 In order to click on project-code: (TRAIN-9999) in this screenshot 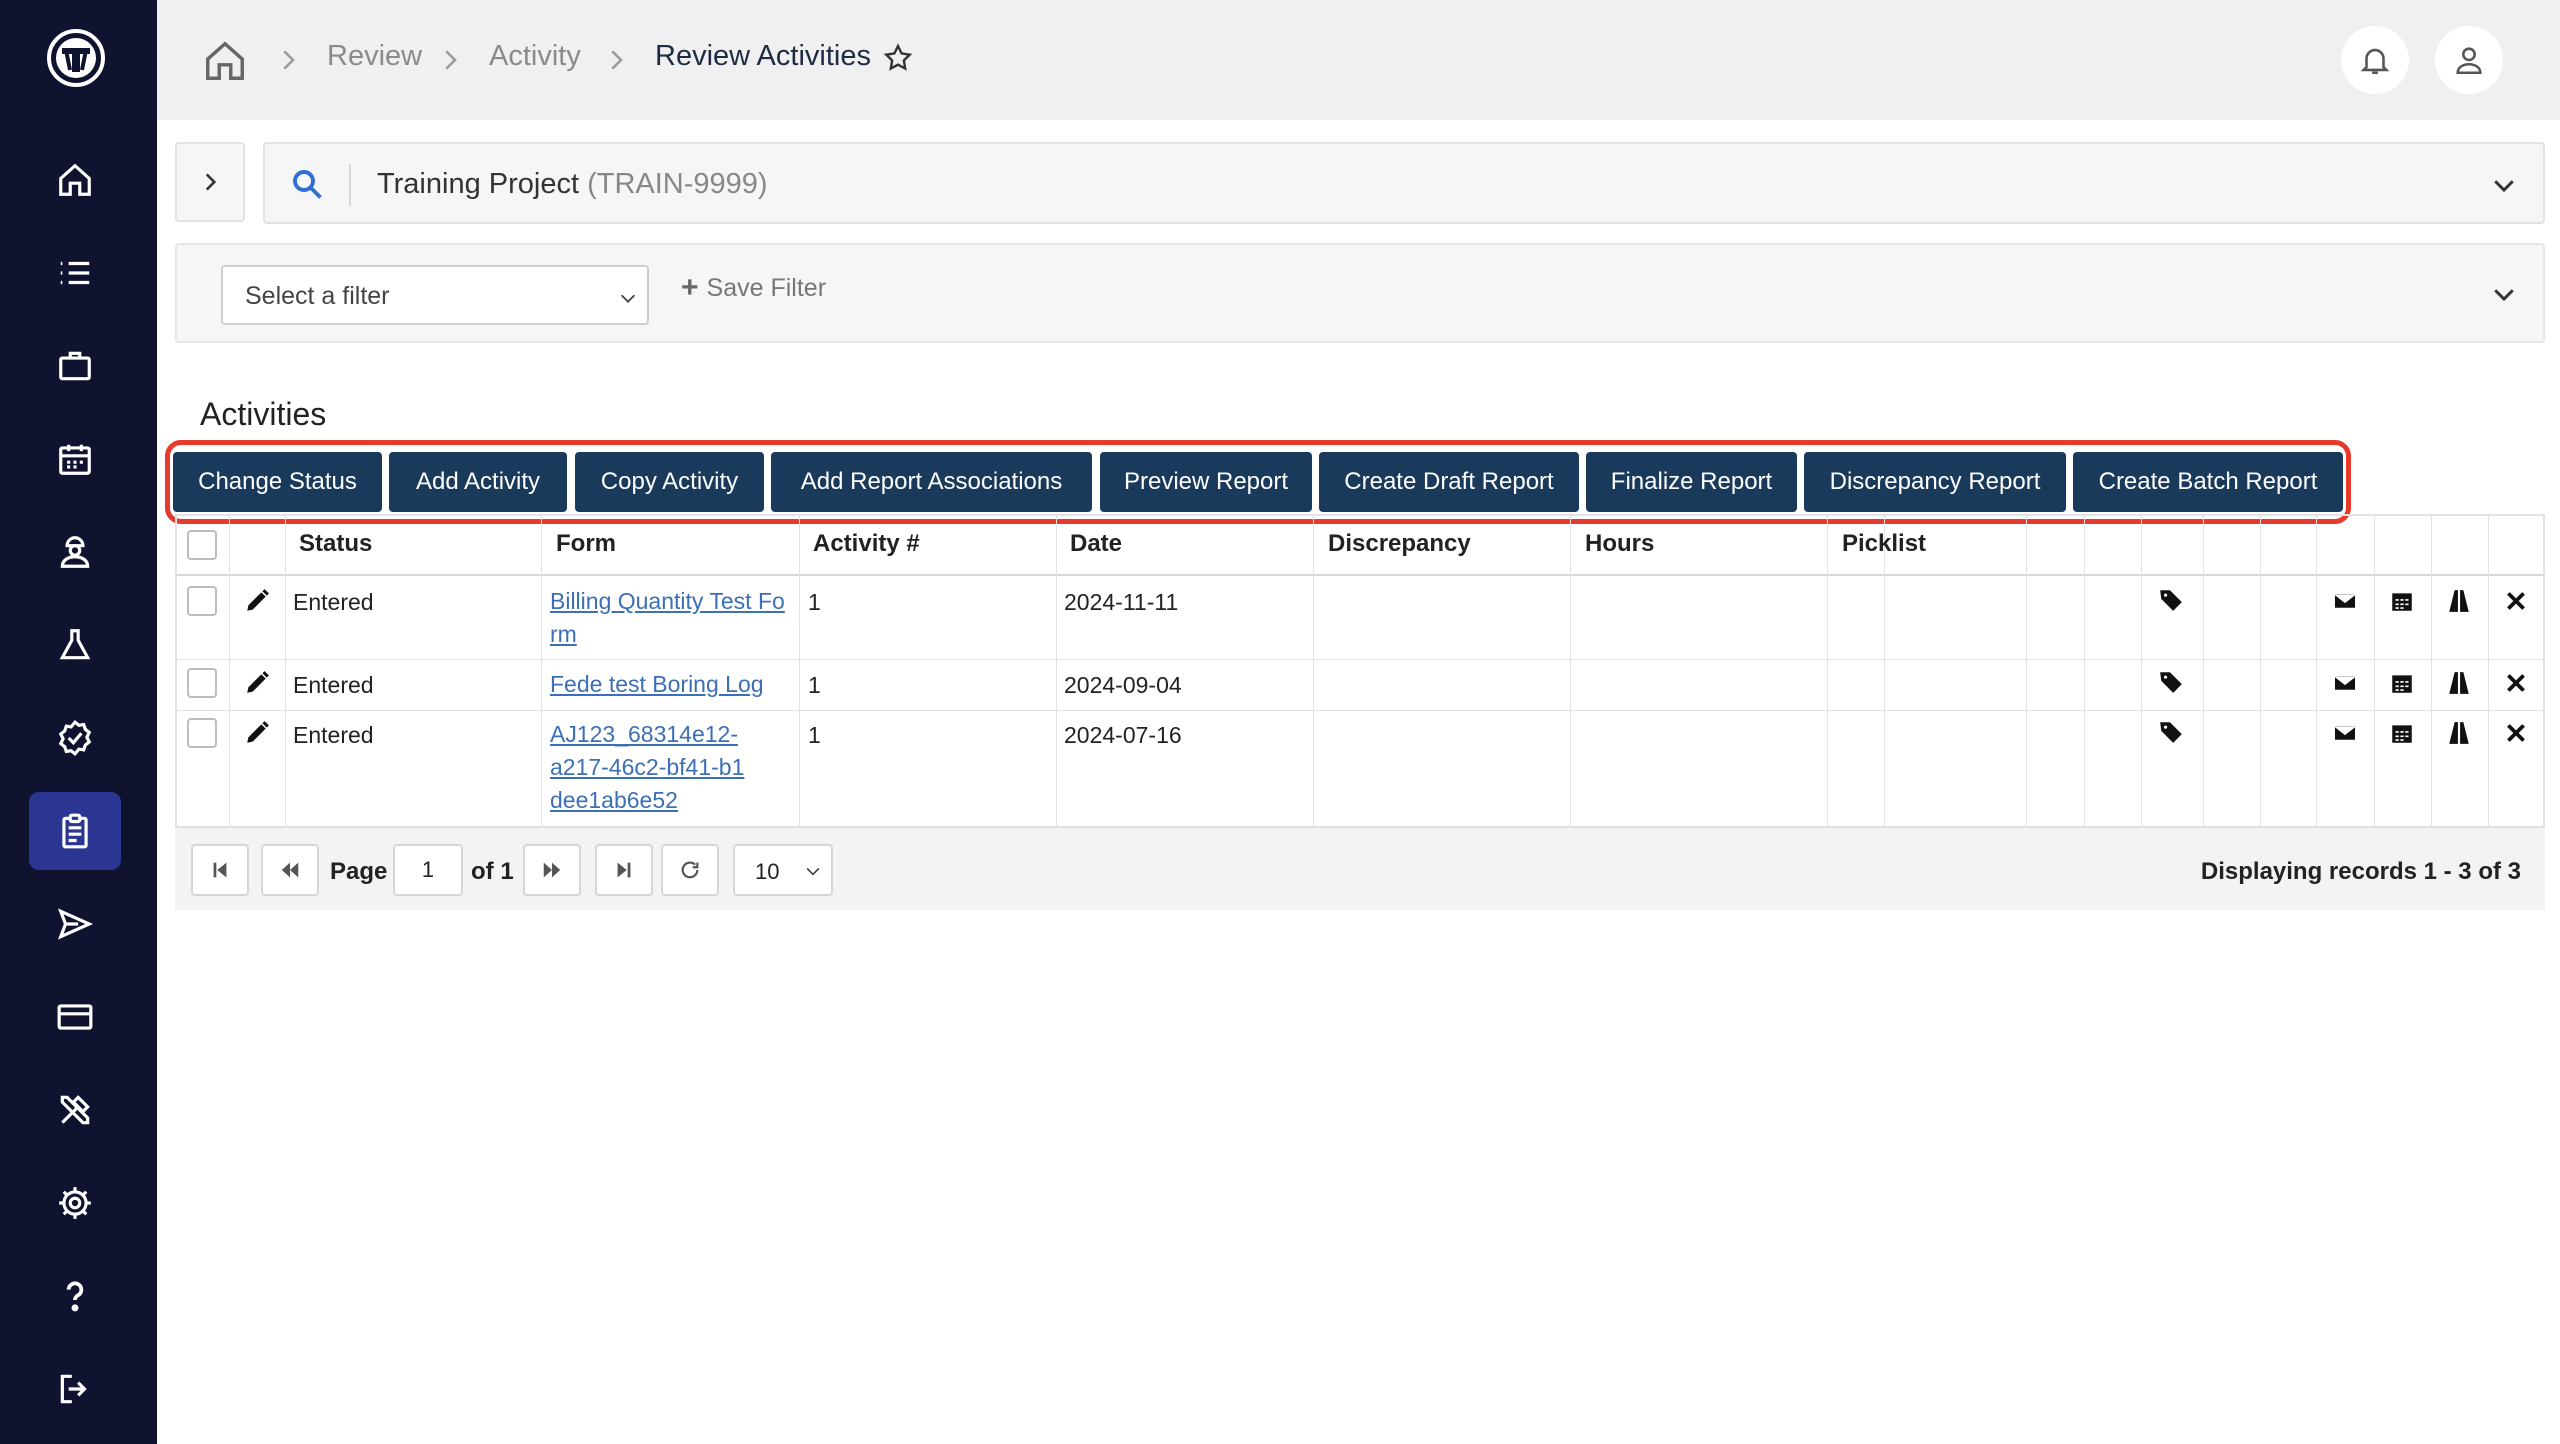, I will do `click(677, 184)`.